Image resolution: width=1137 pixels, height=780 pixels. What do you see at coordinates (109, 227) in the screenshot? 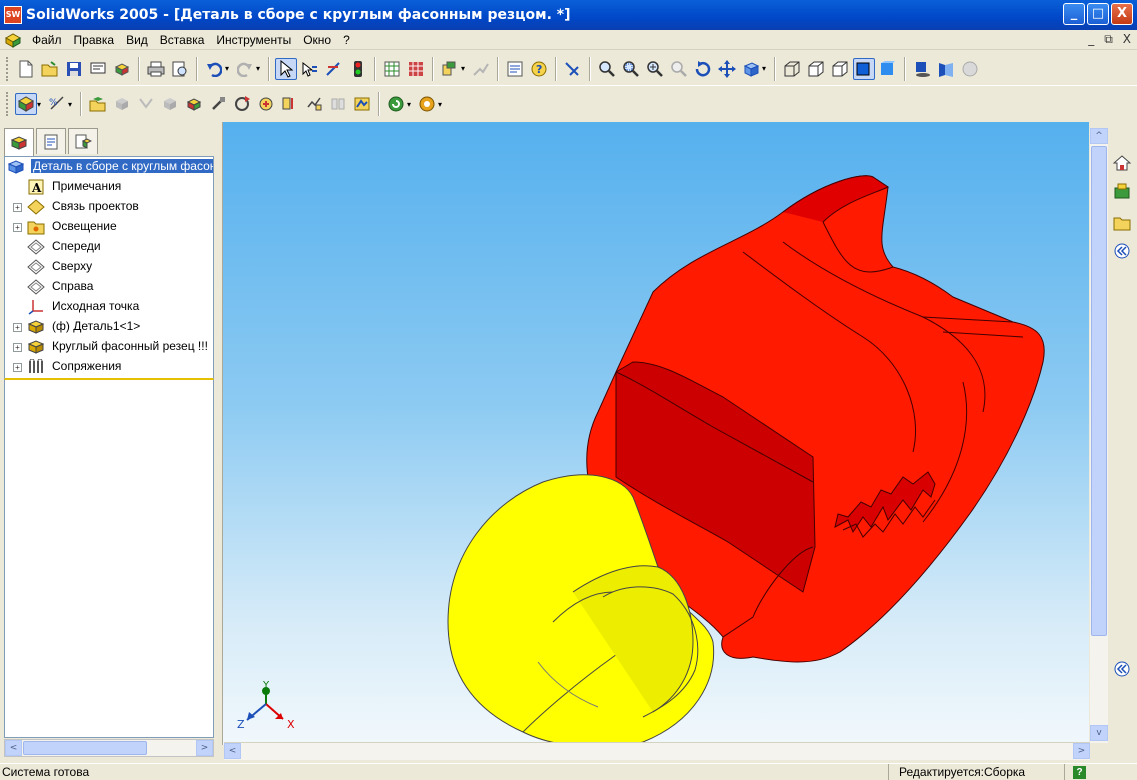
I see `tree-item-lighting: + Освещение` at bounding box center [109, 227].